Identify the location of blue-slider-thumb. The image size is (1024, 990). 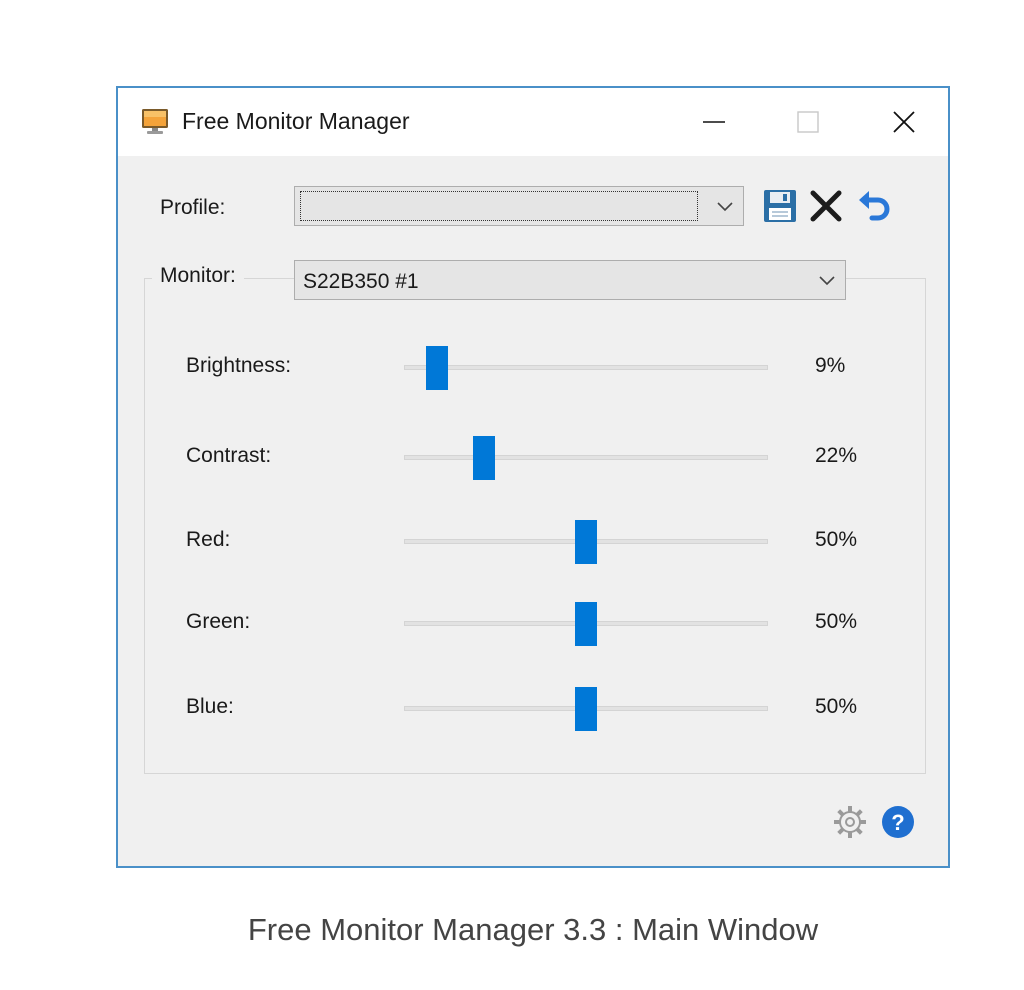
(586, 709).